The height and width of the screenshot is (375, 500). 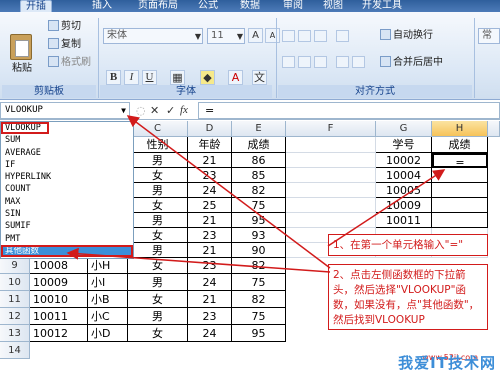 What do you see at coordinates (67, 165) in the screenshot?
I see `function-item-if: IF` at bounding box center [67, 165].